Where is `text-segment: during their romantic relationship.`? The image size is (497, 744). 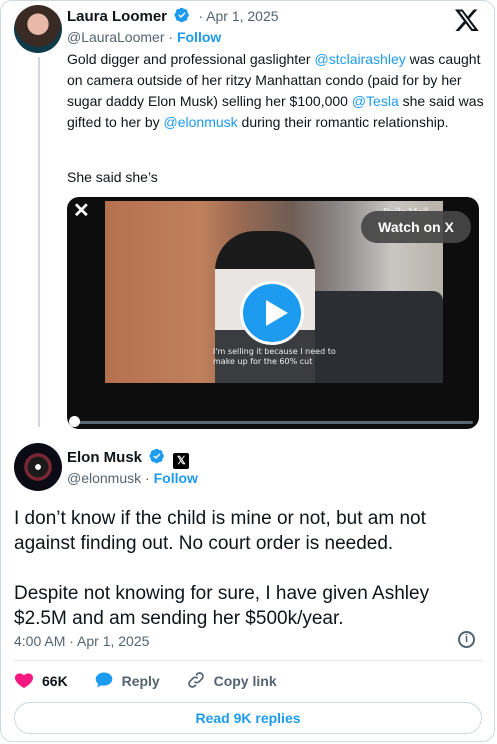 text-segment: during their romantic relationship. is located at coordinates (343, 122).